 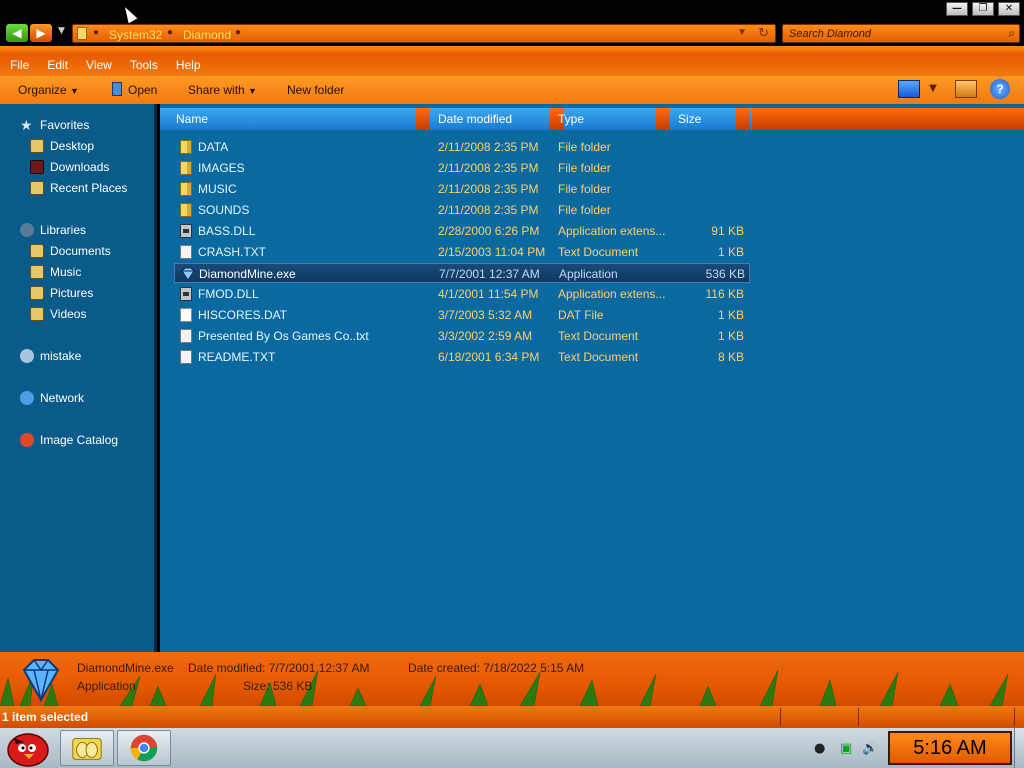 I want to click on help-button: ?, so click(x=1000, y=89).